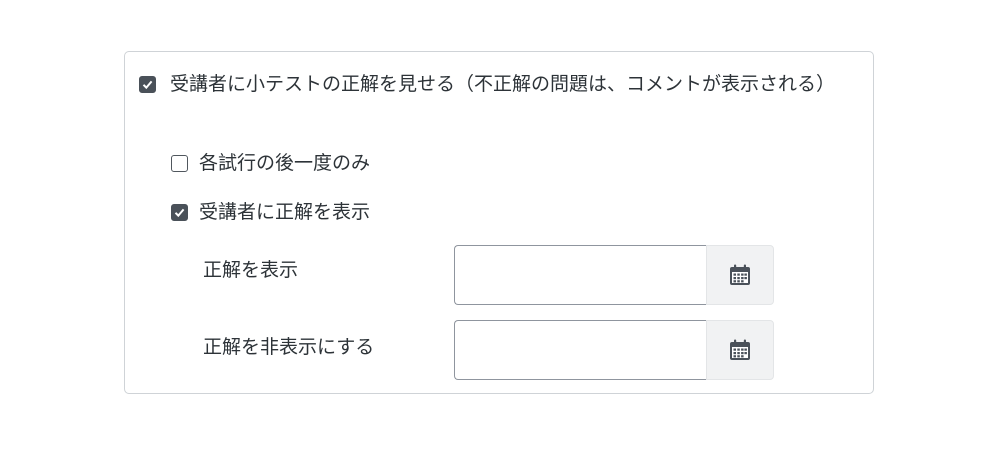 The height and width of the screenshot is (459, 1000). I want to click on hide-answers-date-label: 正解を非表示にする, so click(289, 347).